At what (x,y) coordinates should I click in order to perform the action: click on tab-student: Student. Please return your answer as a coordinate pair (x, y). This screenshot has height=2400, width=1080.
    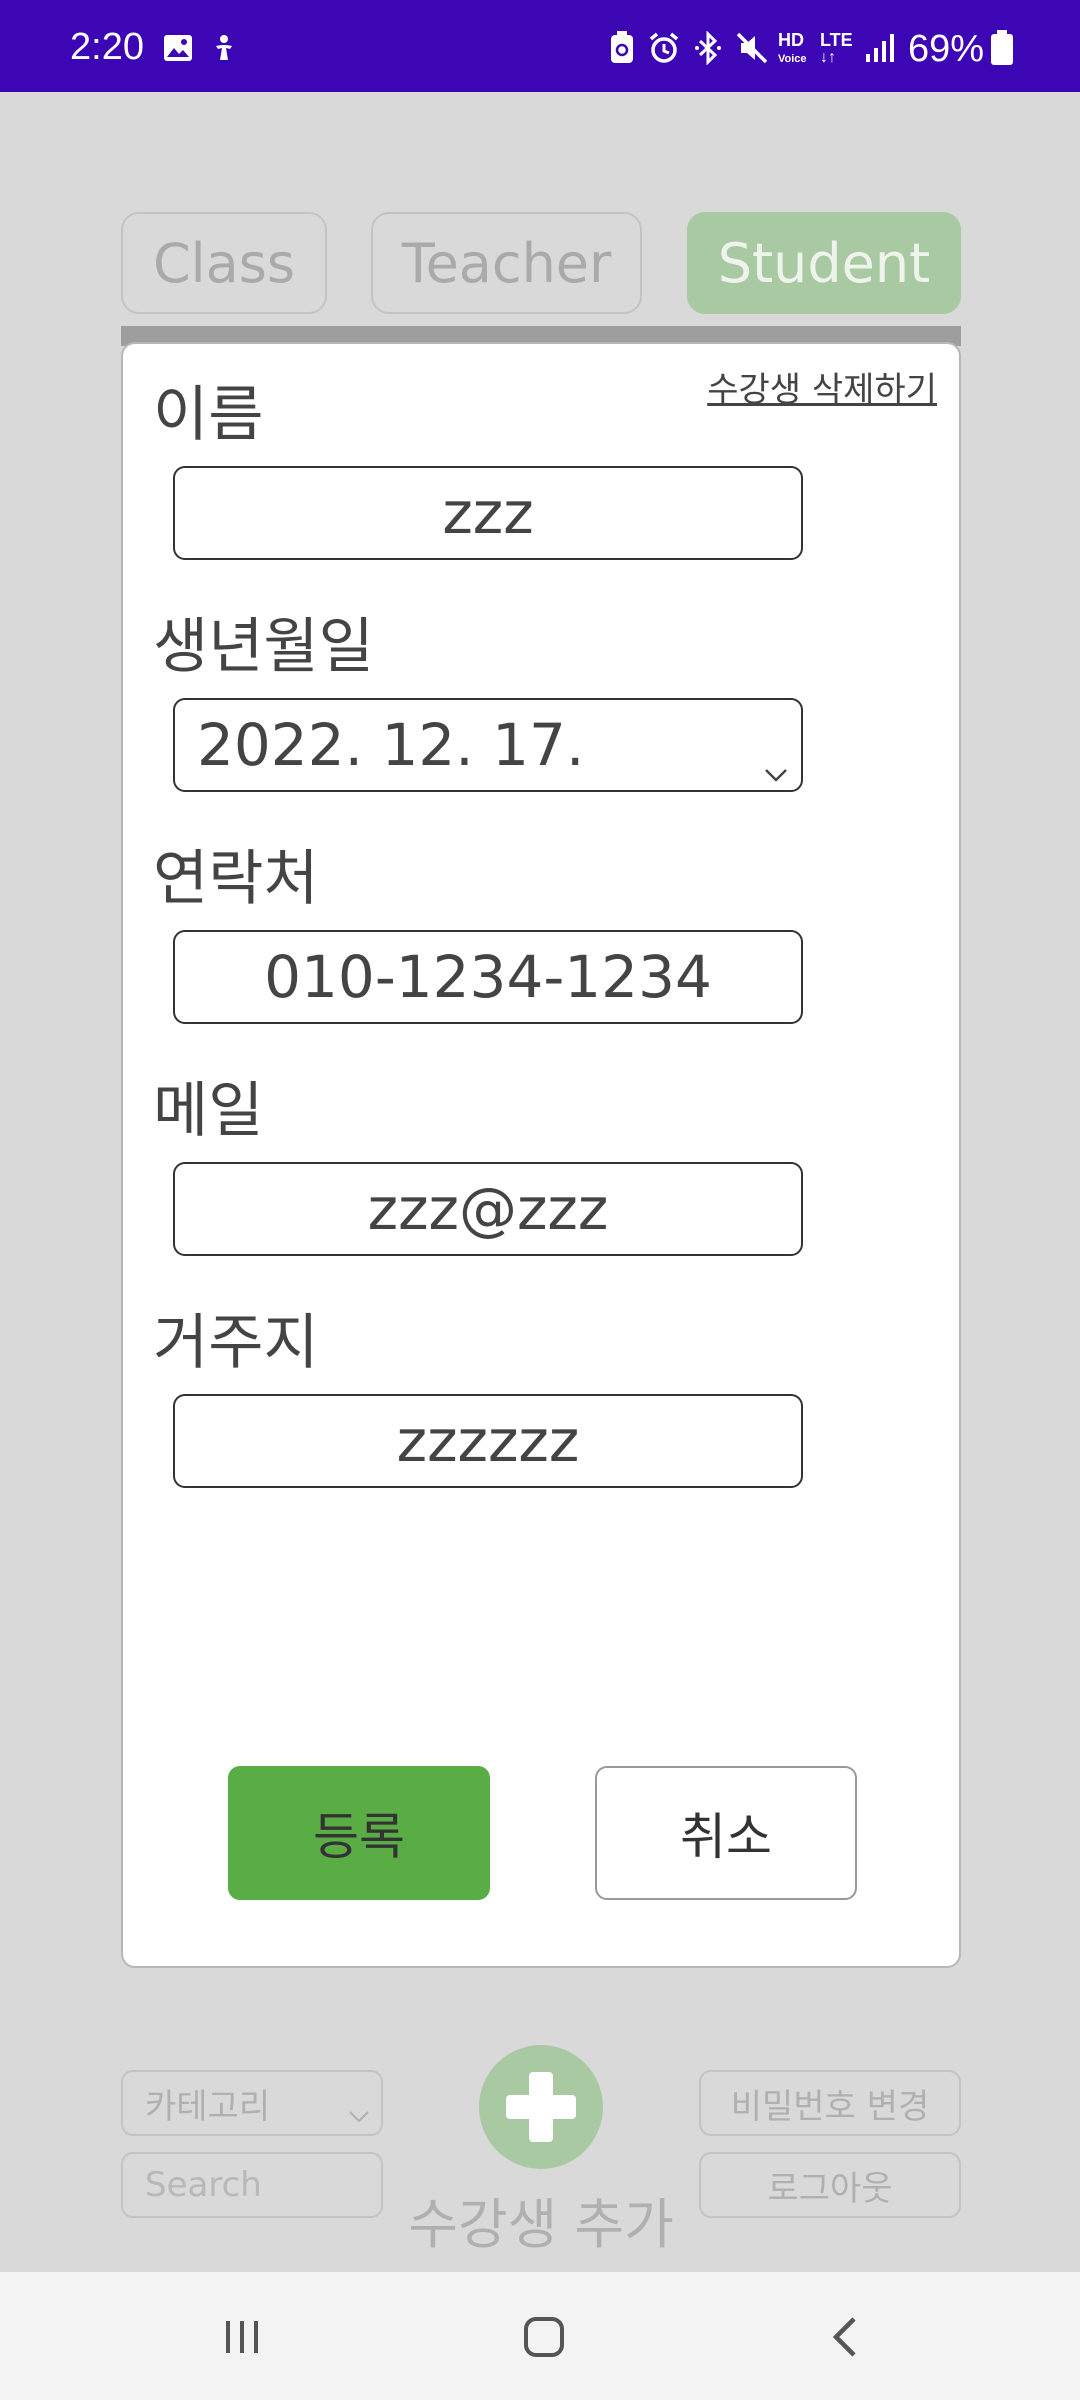
    Looking at the image, I should click on (824, 263).